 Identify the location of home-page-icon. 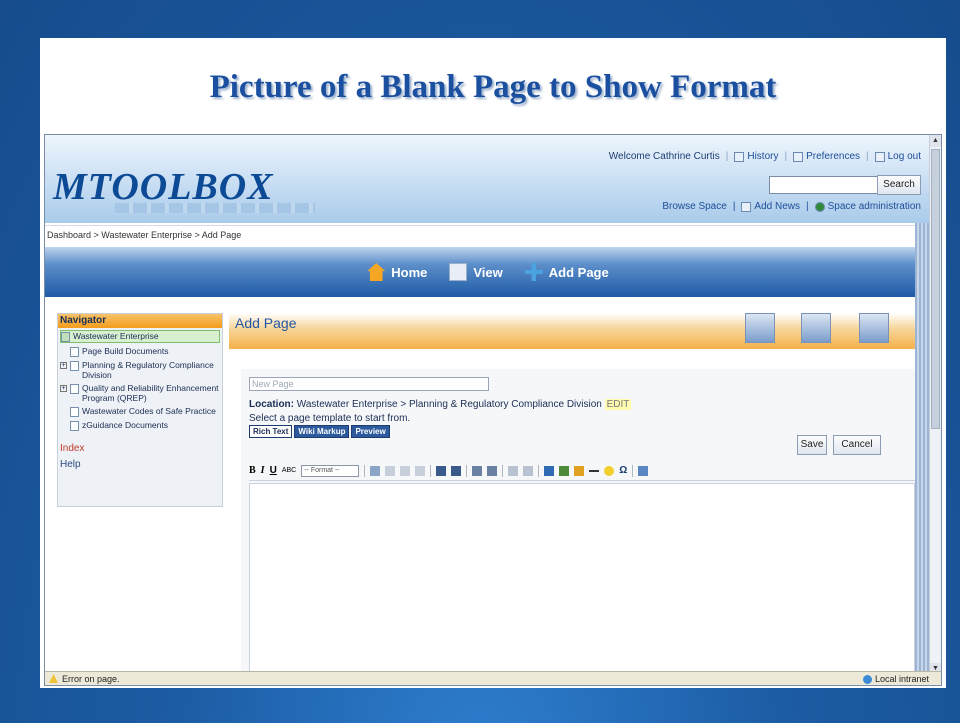
(65, 337).